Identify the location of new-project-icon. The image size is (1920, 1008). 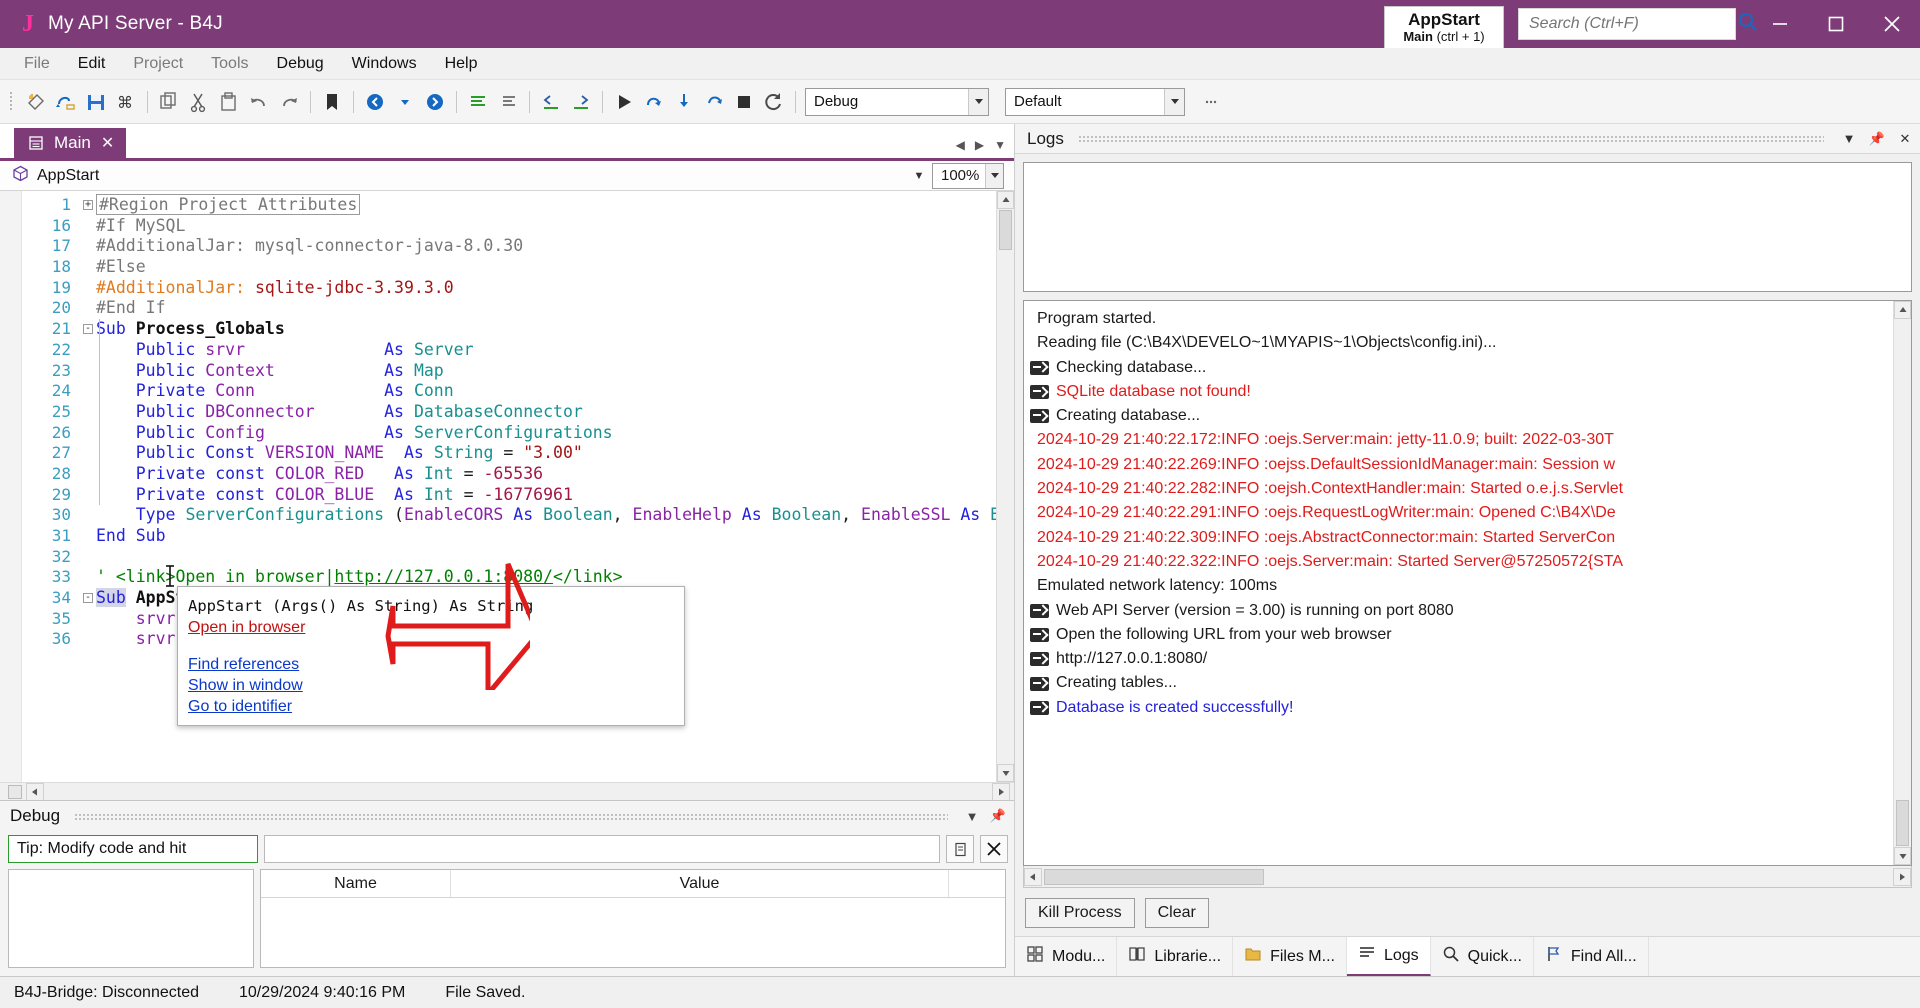
(36, 102).